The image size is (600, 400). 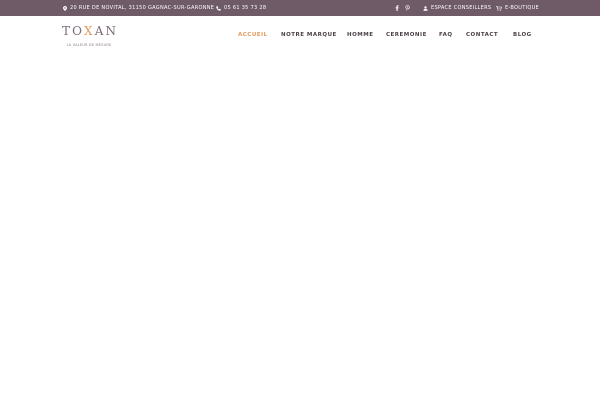 What do you see at coordinates (77, 31) in the screenshot?
I see `logo-letter: O` at bounding box center [77, 31].